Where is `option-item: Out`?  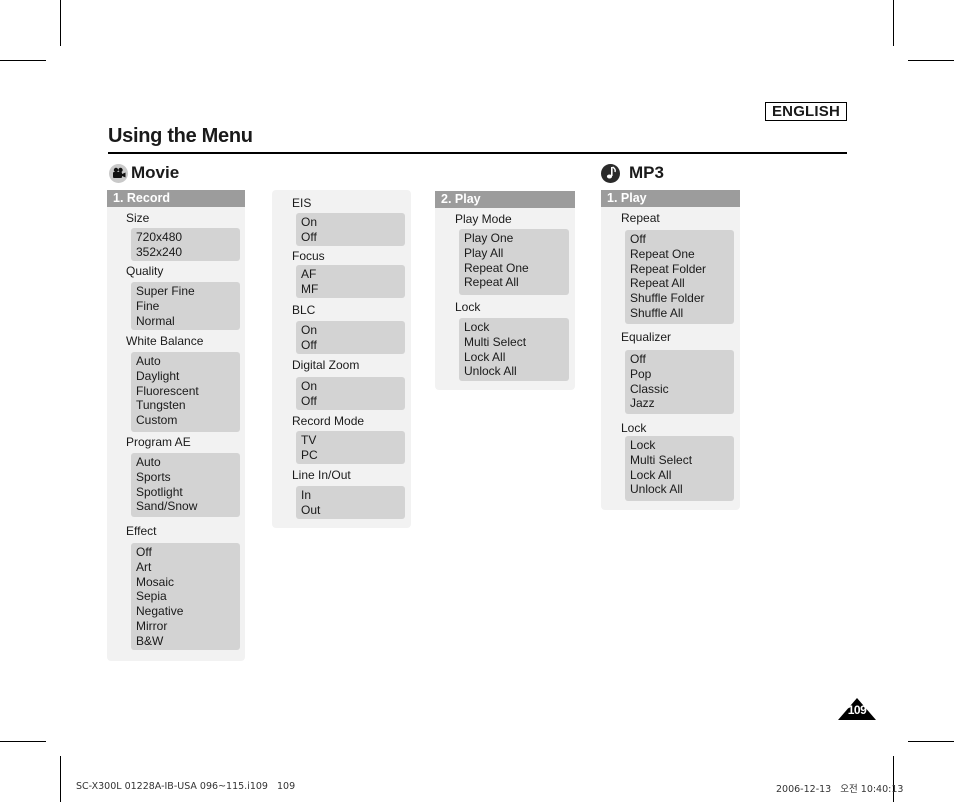 option-item: Out is located at coordinates (350, 510).